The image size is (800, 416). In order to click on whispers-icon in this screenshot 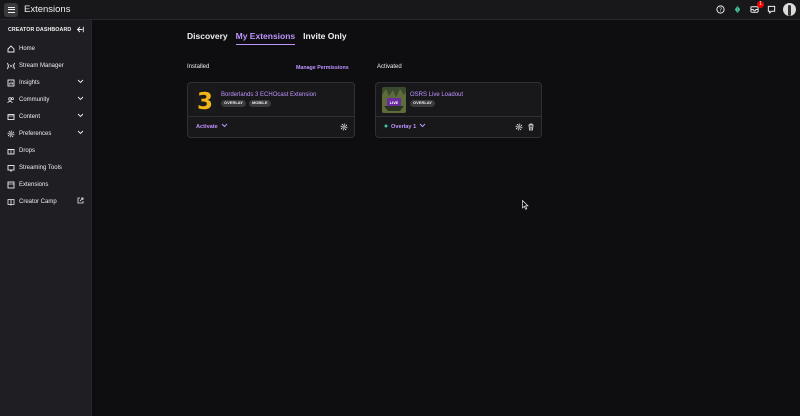, I will do `click(771, 10)`.